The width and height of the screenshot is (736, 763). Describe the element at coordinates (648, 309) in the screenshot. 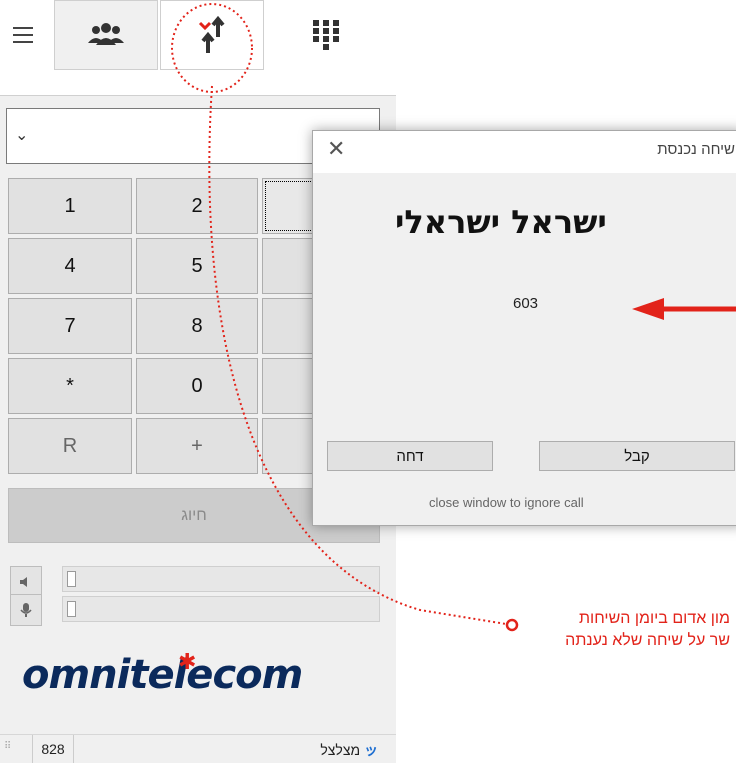

I see `pointer-arrow-icon` at that location.